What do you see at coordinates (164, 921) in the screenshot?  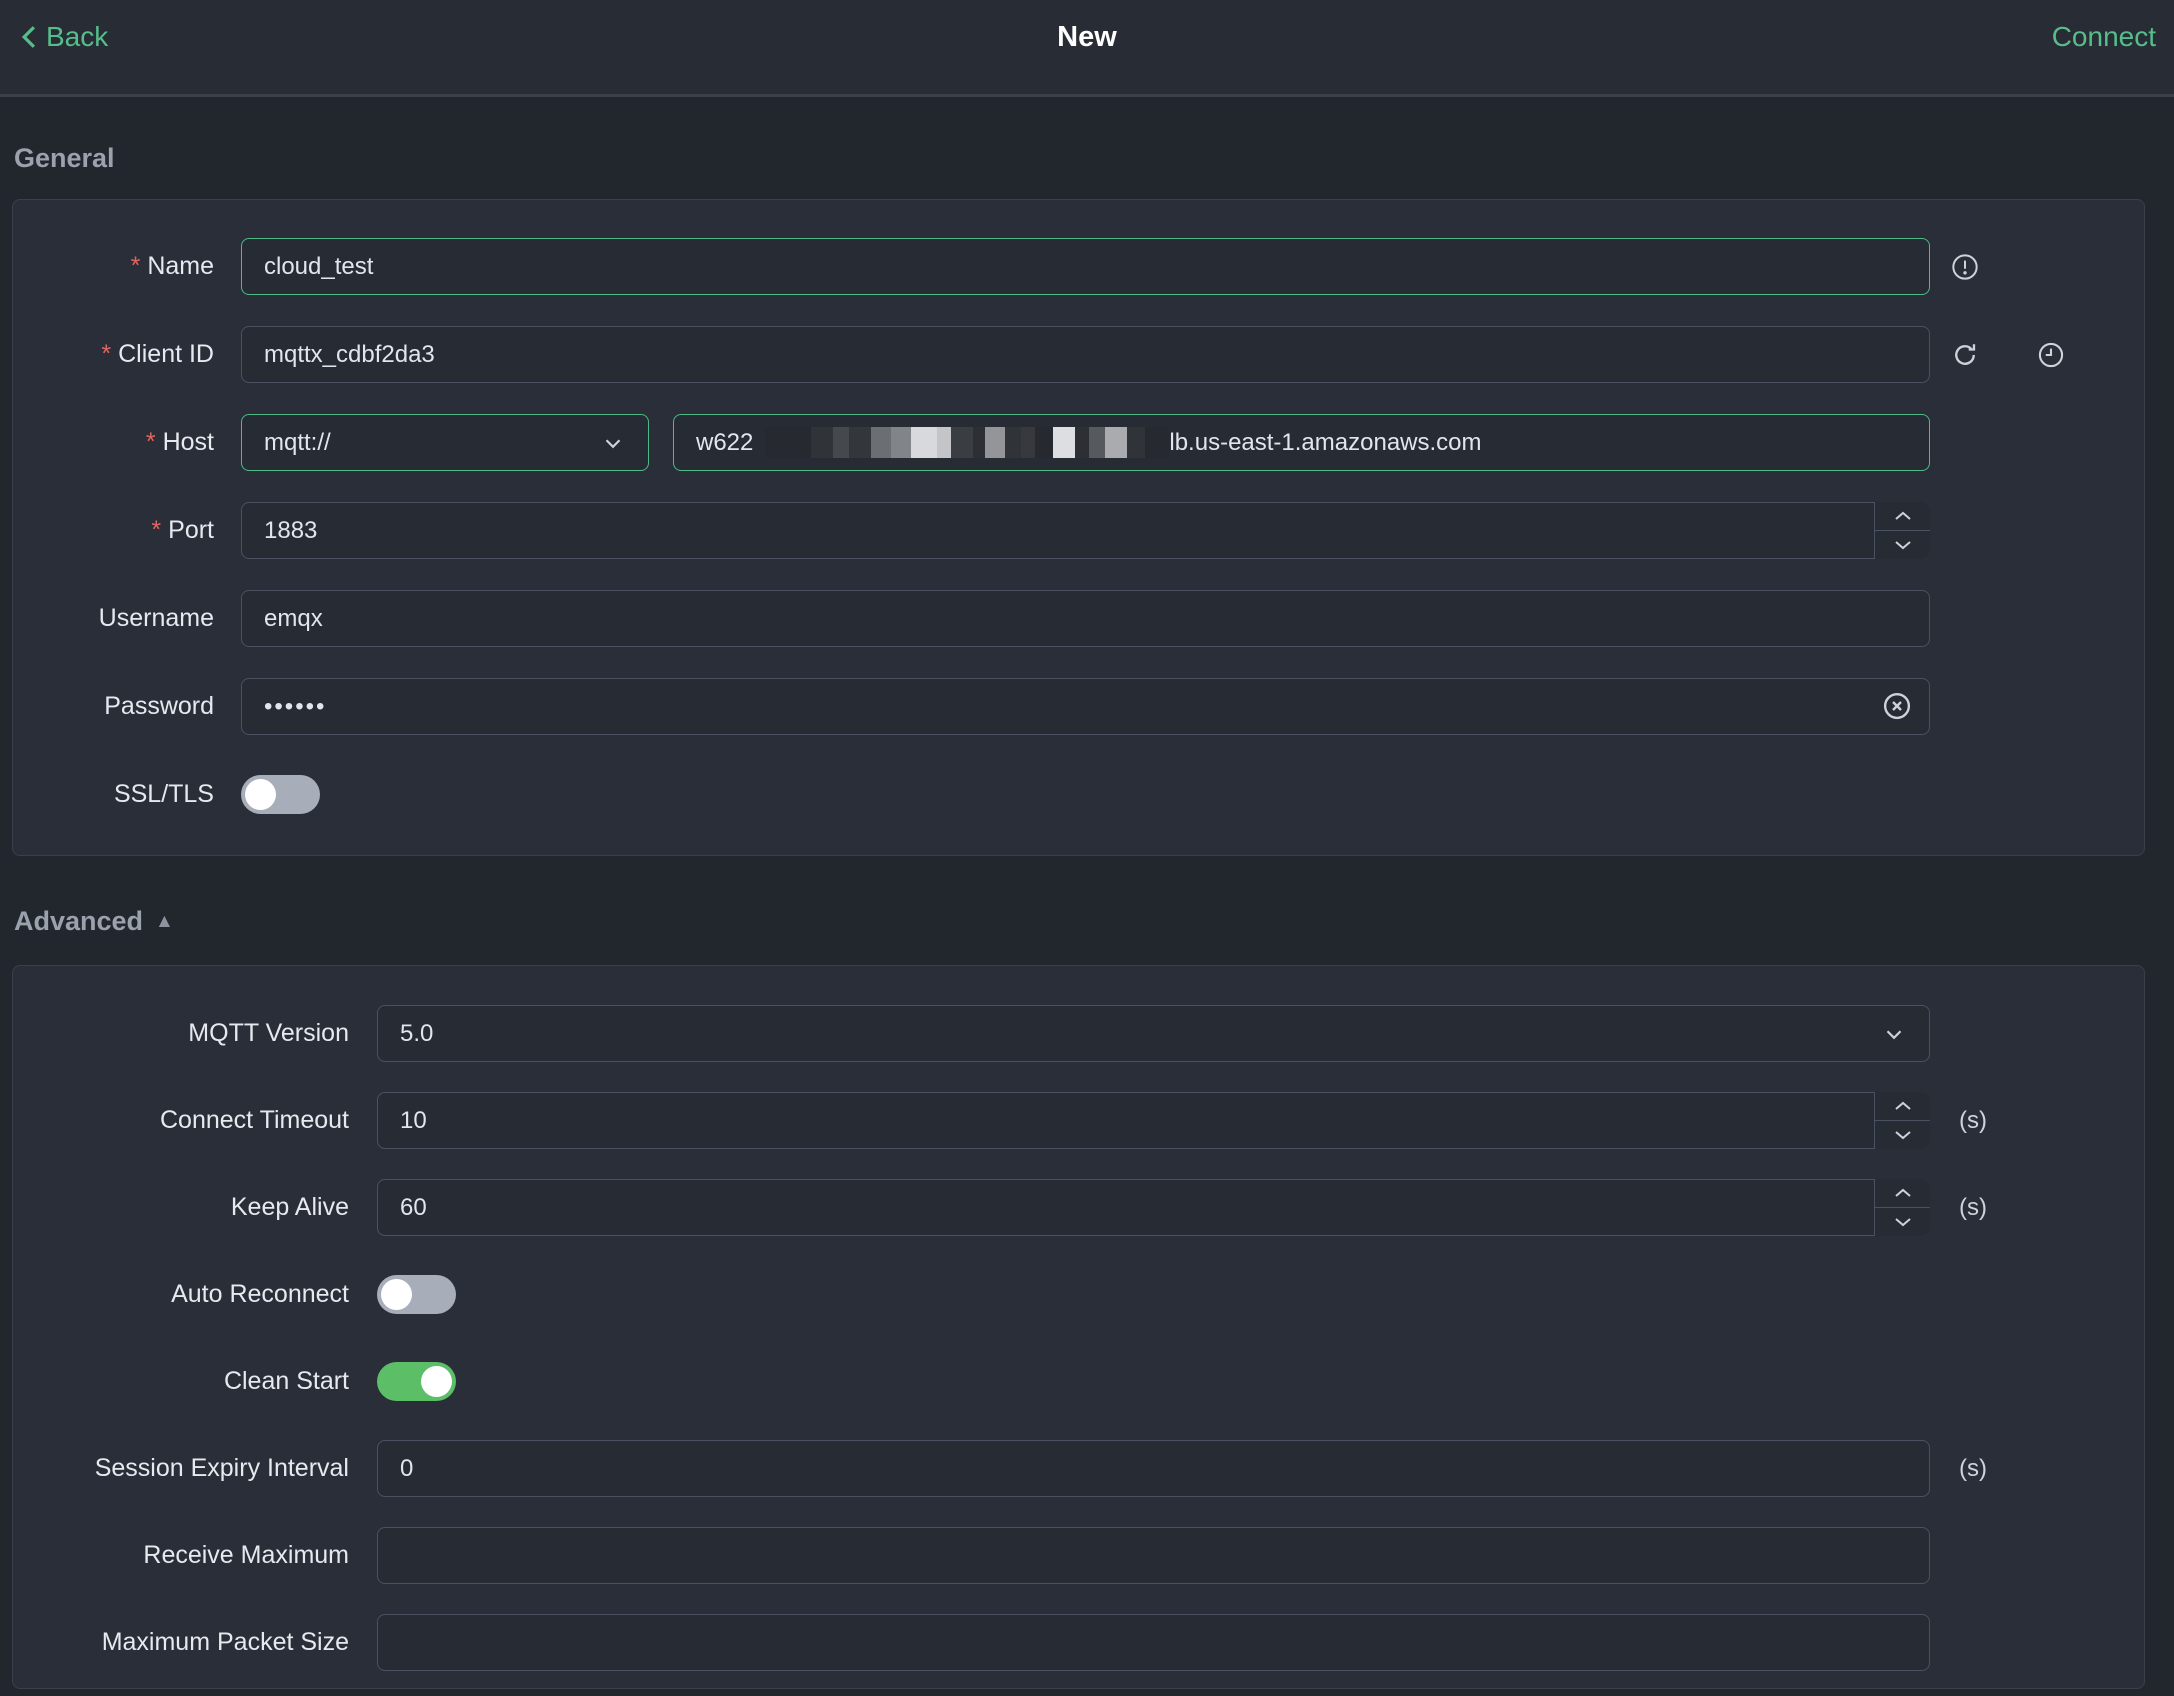 I see `collapse-triangle-icon: ▲` at bounding box center [164, 921].